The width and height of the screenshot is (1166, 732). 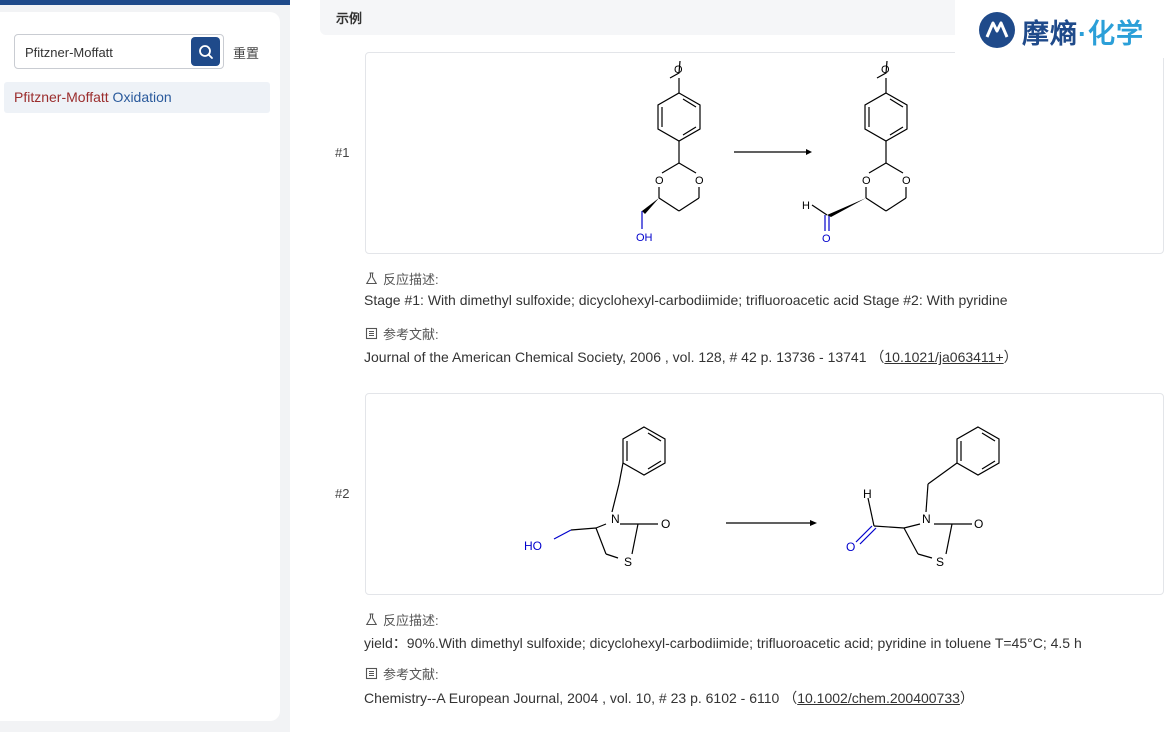 I want to click on search-box, so click(x=119, y=51).